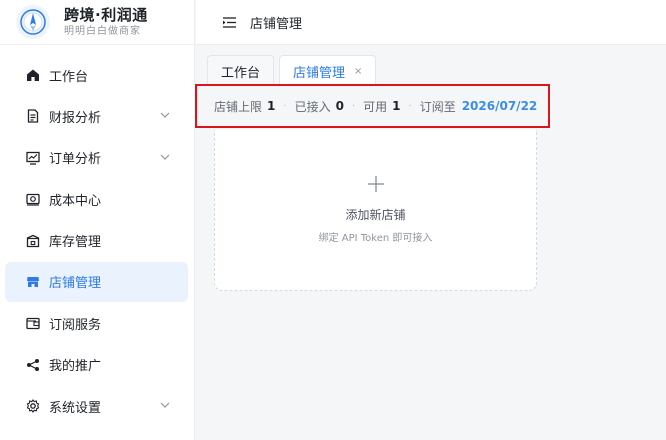  What do you see at coordinates (75, 243) in the screenshot?
I see `sidebar-item-label: 库存管理` at bounding box center [75, 243].